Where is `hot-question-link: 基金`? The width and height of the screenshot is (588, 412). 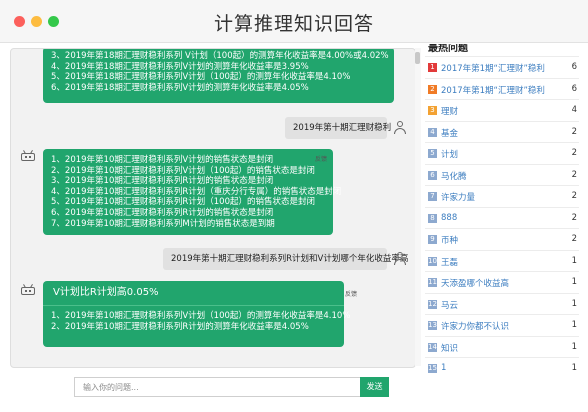
hot-question-link: 基金 is located at coordinates (501, 133).